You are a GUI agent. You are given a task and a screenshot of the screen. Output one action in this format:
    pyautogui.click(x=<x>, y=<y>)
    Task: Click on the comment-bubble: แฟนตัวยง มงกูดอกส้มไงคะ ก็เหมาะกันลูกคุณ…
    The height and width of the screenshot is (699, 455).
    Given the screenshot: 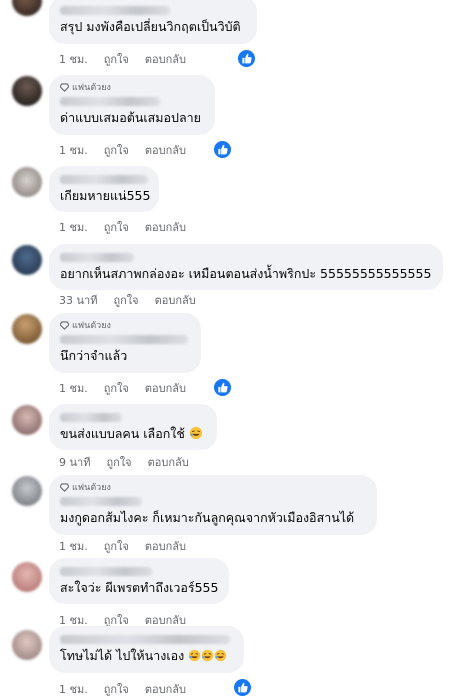 What is the action you would take?
    pyautogui.click(x=213, y=505)
    